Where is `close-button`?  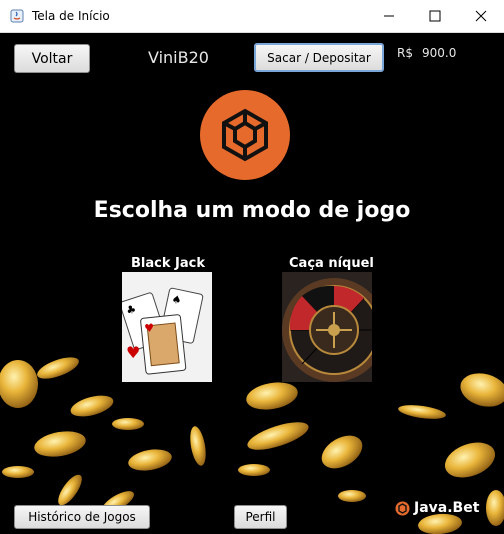
close-button is located at coordinates (481, 16).